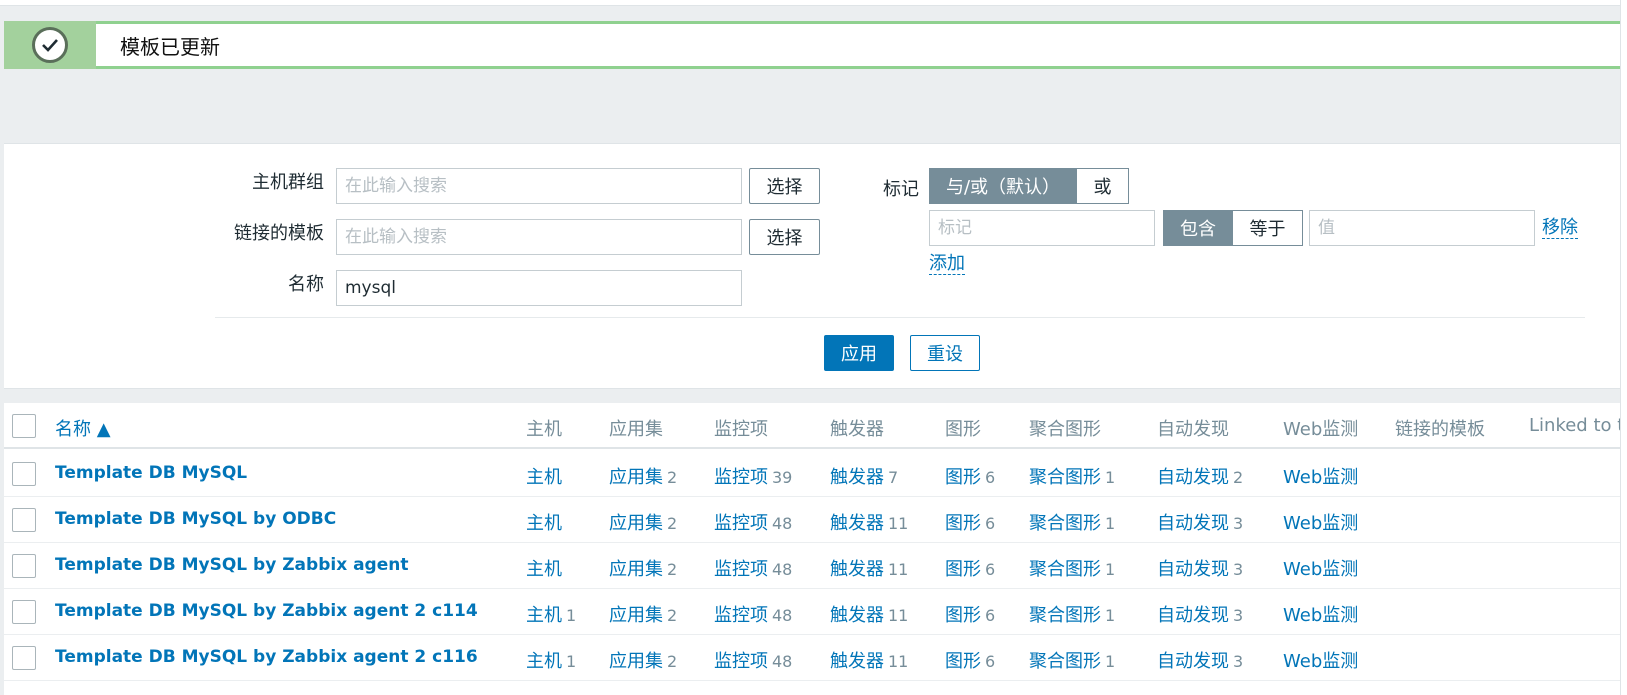  What do you see at coordinates (24, 426) in the screenshot?
I see `select-all-checkbox` at bounding box center [24, 426].